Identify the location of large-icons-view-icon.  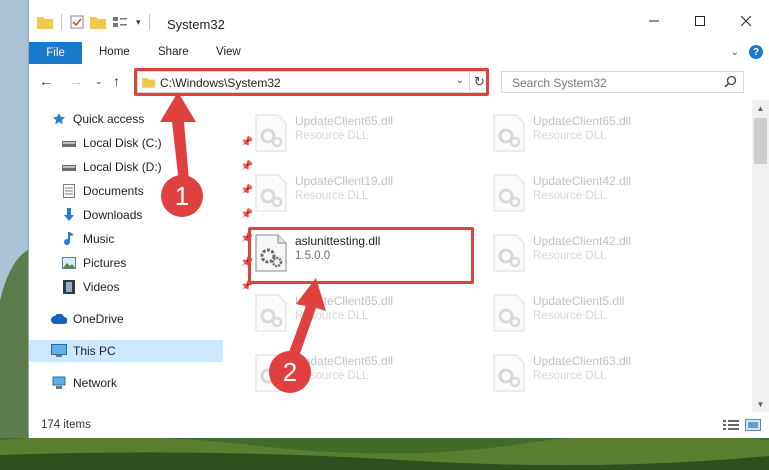
(753, 425).